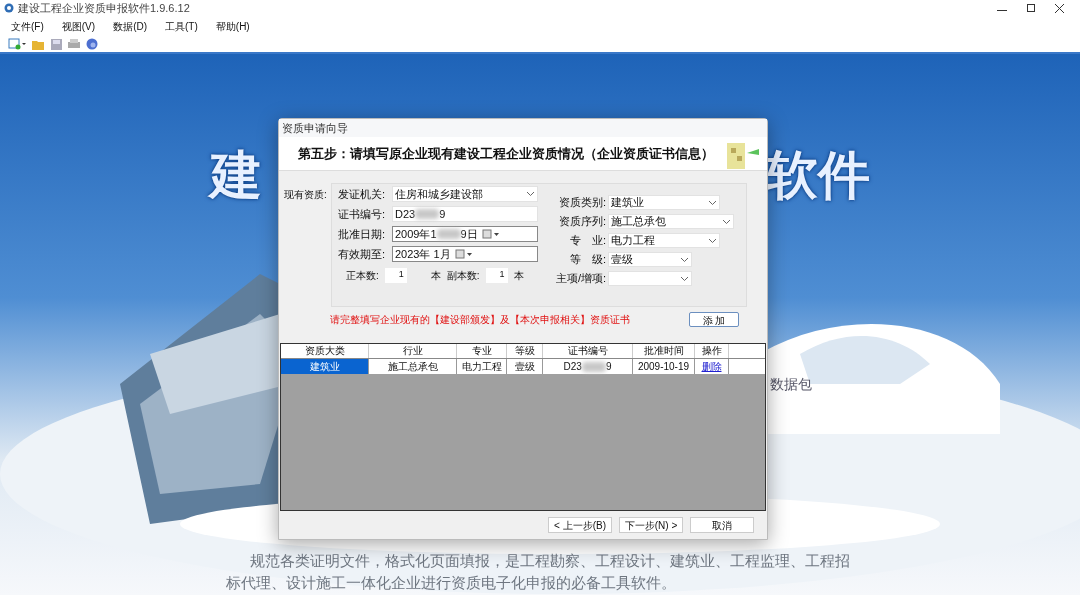  I want to click on dropdown-field: 施工总承包, so click(671, 221).